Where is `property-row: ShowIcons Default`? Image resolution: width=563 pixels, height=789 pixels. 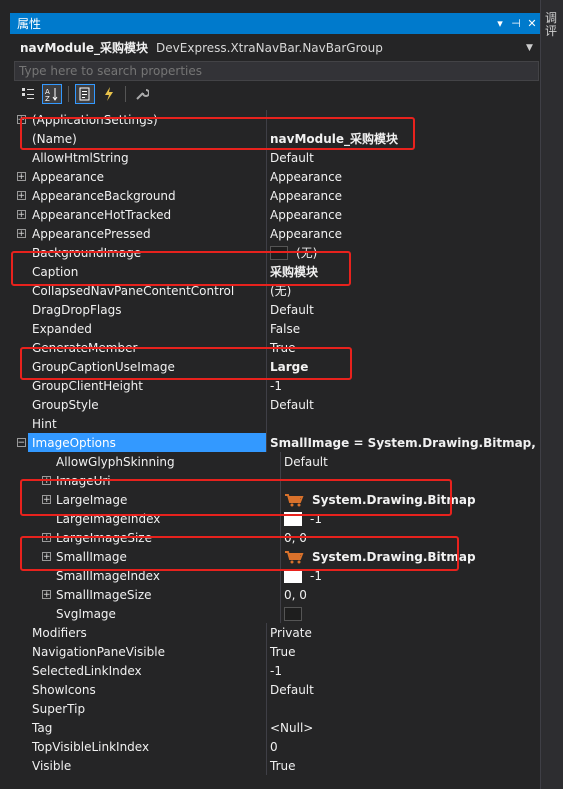
property-row: ShowIcons Default is located at coordinates (277, 689).